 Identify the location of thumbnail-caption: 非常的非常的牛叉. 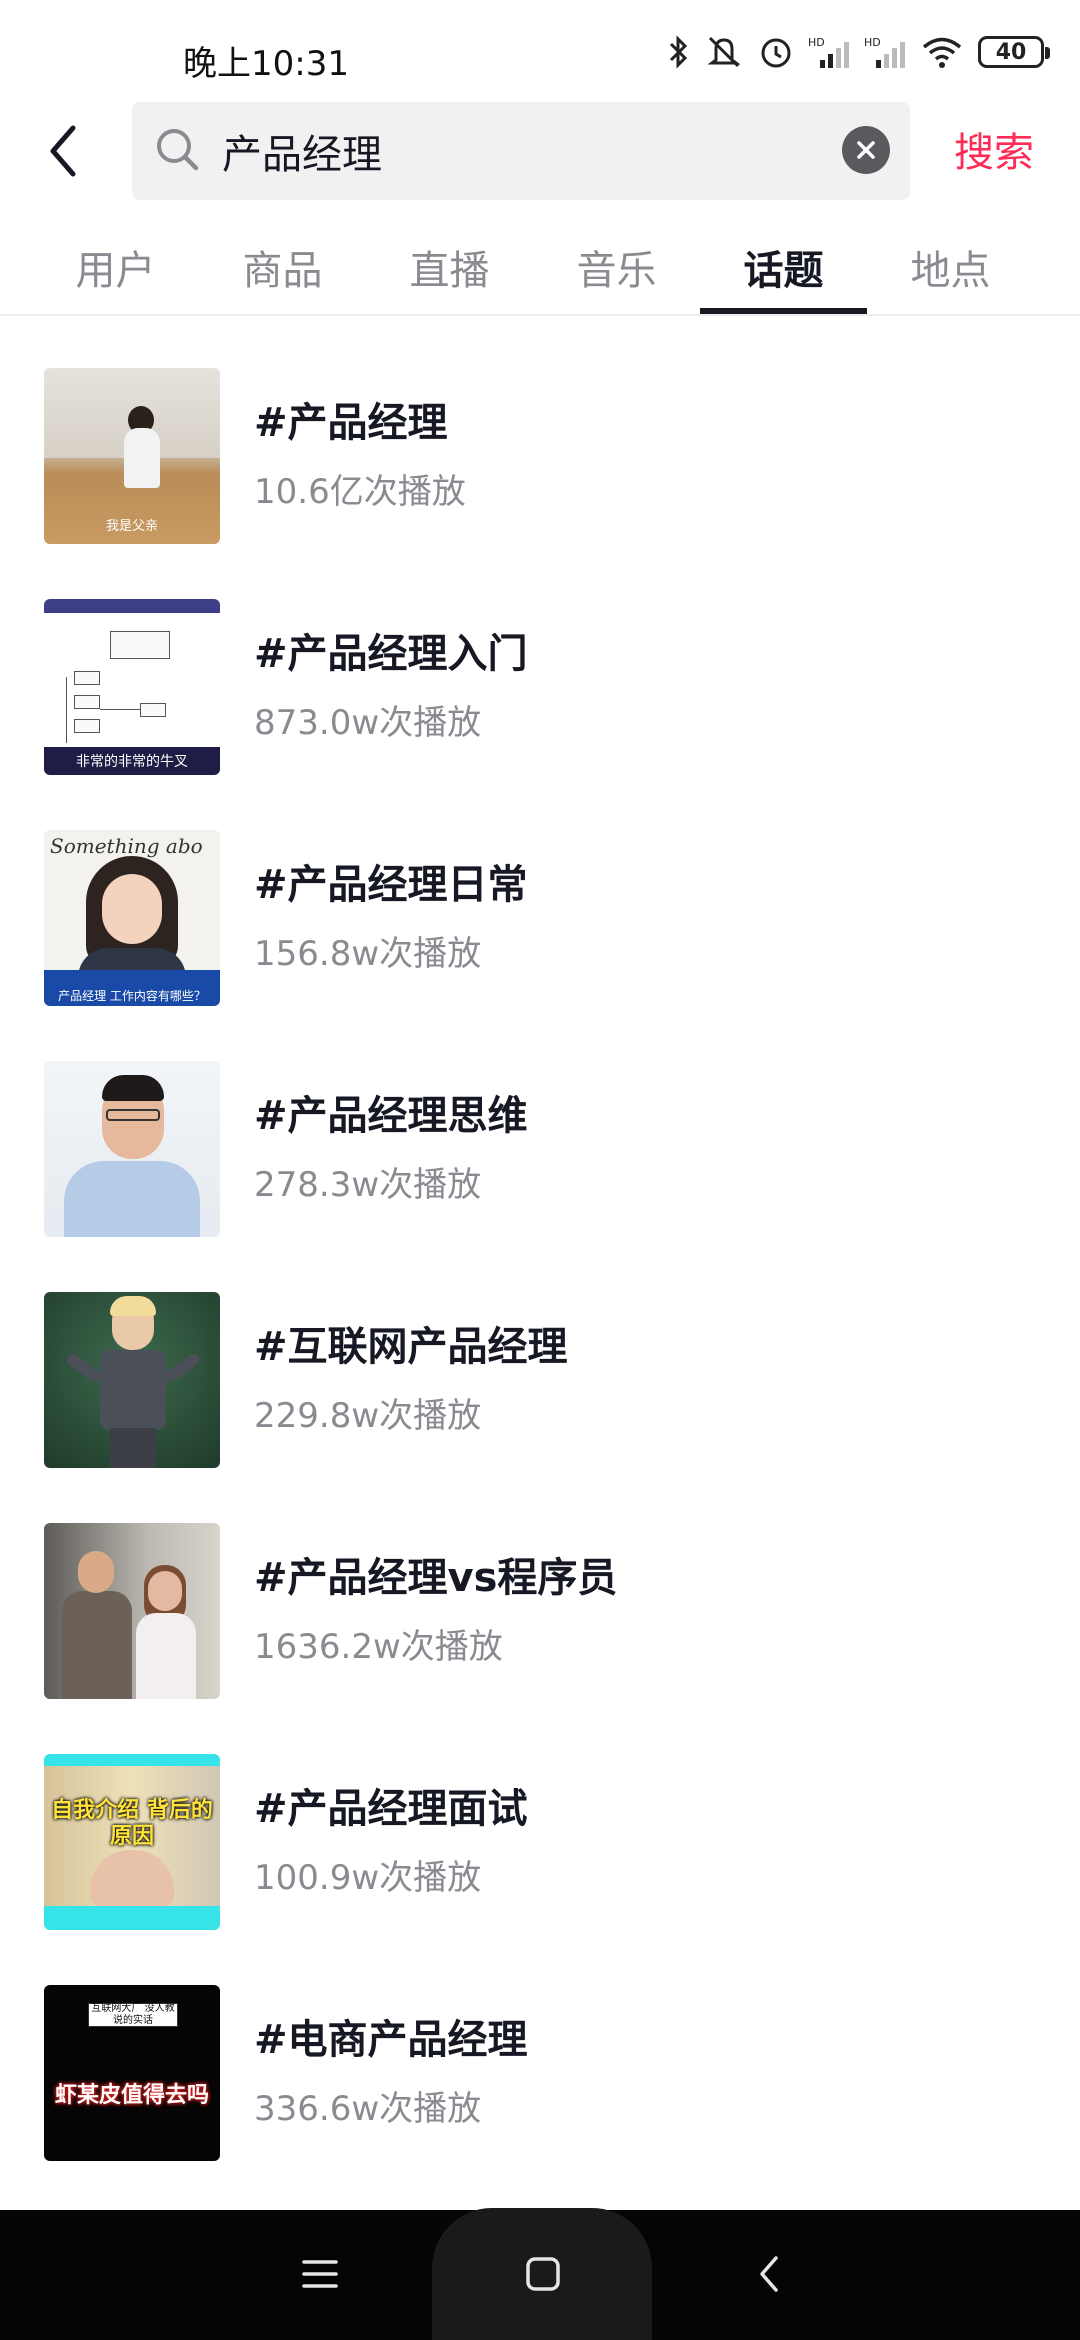
(132, 762).